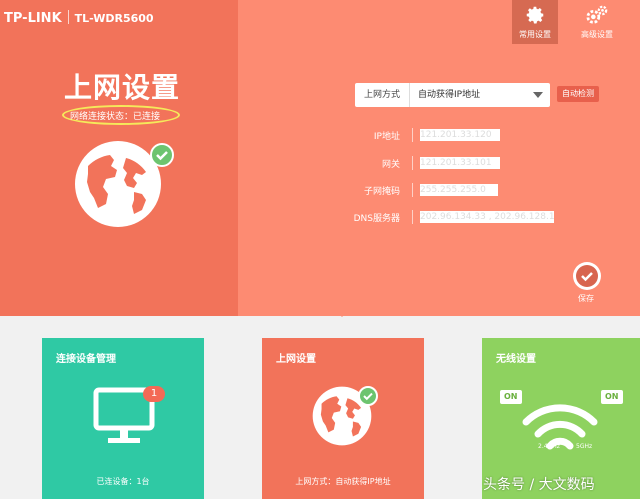 The image size is (640, 499). Describe the element at coordinates (535, 34) in the screenshot. I see `nav-common-settings-label: 常用设置` at that location.